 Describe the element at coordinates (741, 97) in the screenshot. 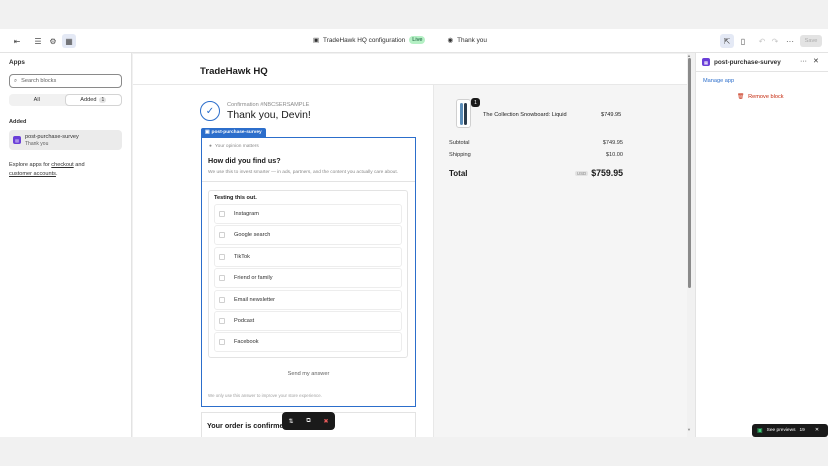

I see `trash-icon: 🗑` at that location.